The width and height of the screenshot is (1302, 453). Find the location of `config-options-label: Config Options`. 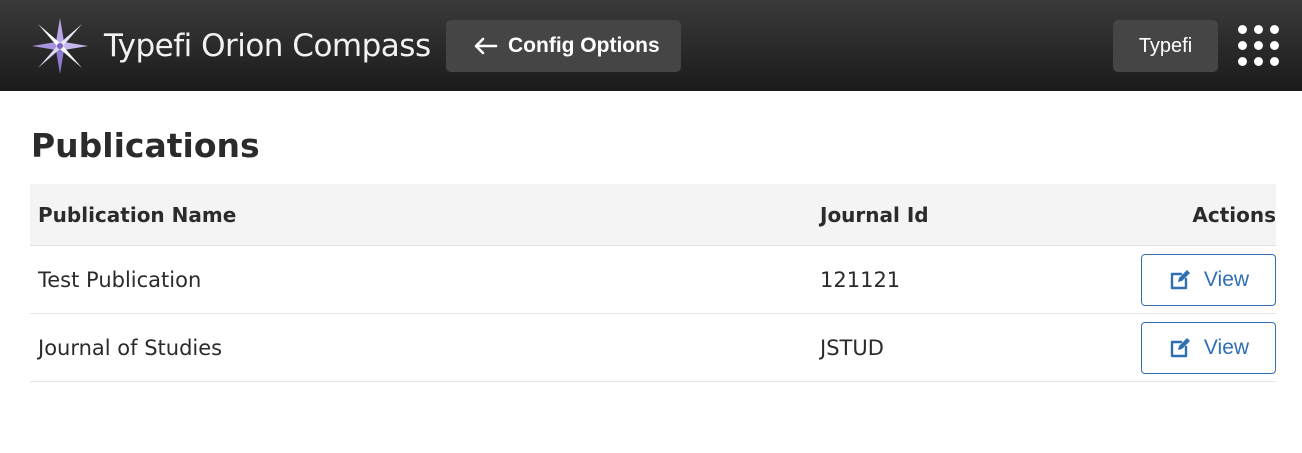

config-options-label: Config Options is located at coordinates (584, 45).